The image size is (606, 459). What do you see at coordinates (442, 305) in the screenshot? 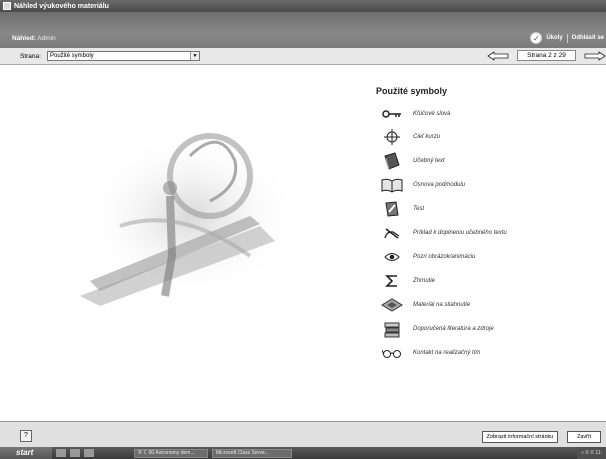
I see `list-item-label: Materiál na stiahnutie` at bounding box center [442, 305].